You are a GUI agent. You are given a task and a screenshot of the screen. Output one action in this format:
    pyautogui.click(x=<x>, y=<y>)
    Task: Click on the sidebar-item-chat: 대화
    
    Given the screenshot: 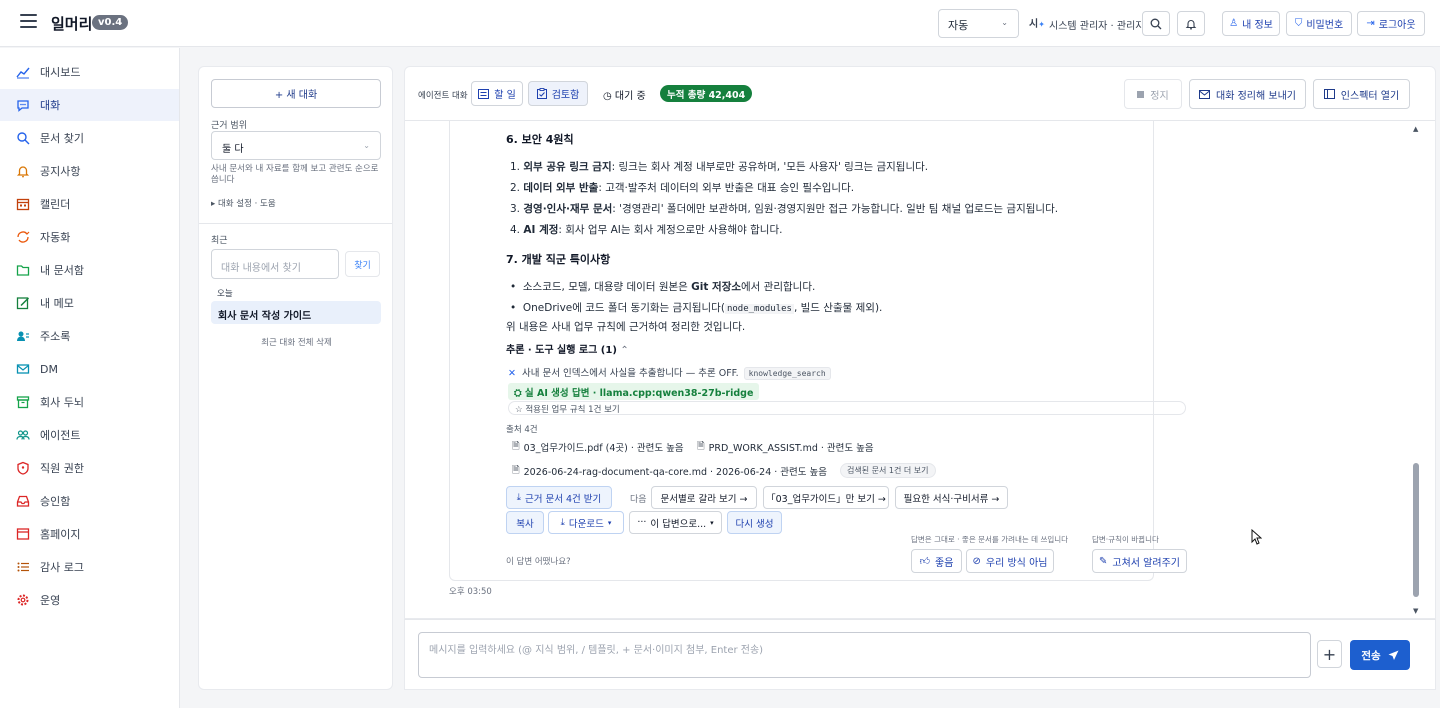 What is the action you would take?
    pyautogui.click(x=89, y=105)
    